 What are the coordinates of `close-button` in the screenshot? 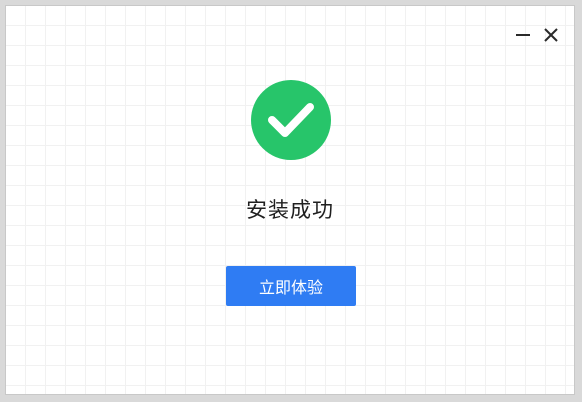 It's located at (551, 35).